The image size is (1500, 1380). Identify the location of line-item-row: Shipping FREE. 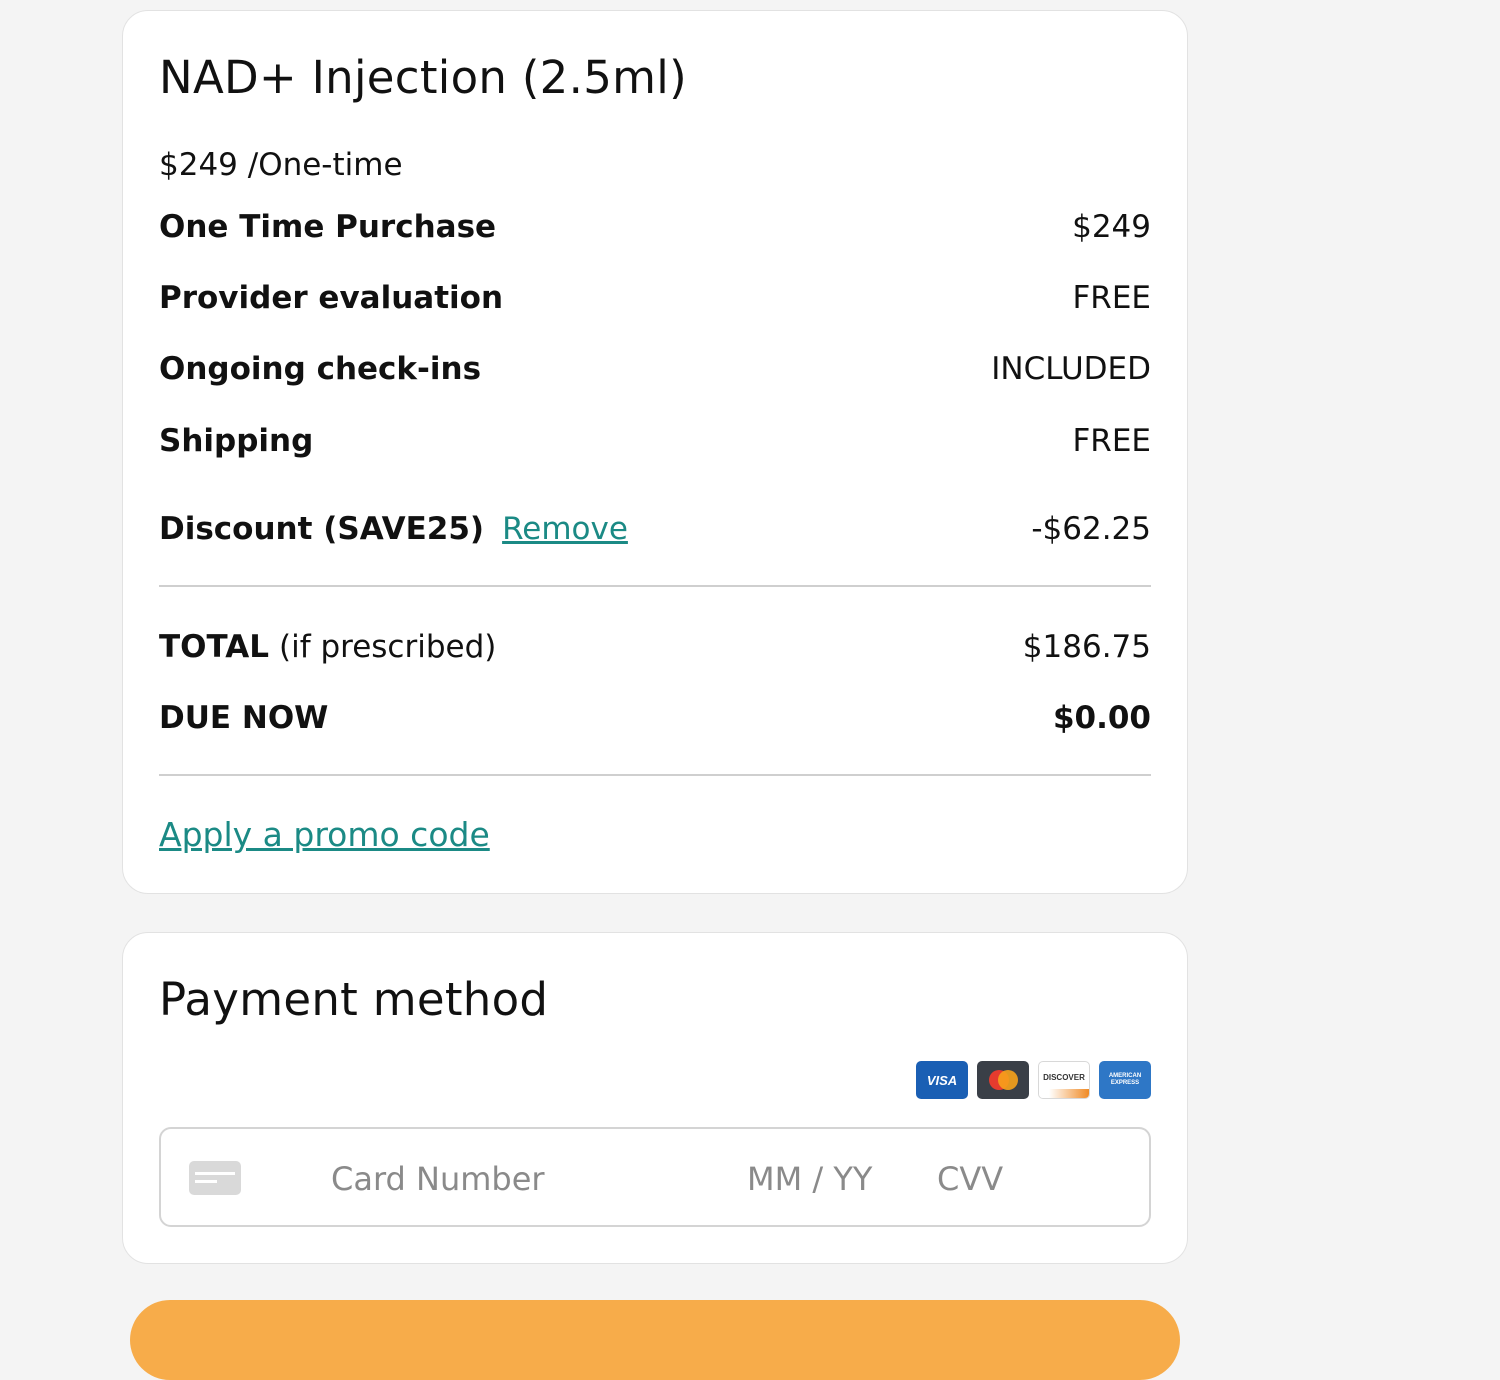
(655, 441).